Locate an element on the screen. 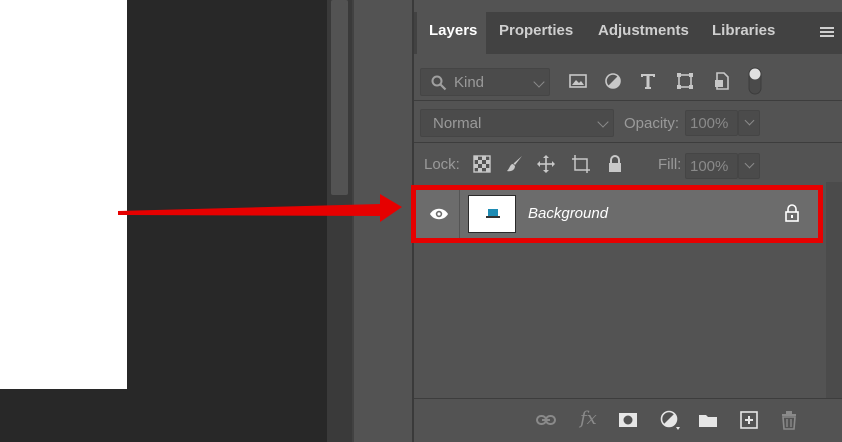 This screenshot has height=442, width=842. new-layer-icon is located at coordinates (749, 420).